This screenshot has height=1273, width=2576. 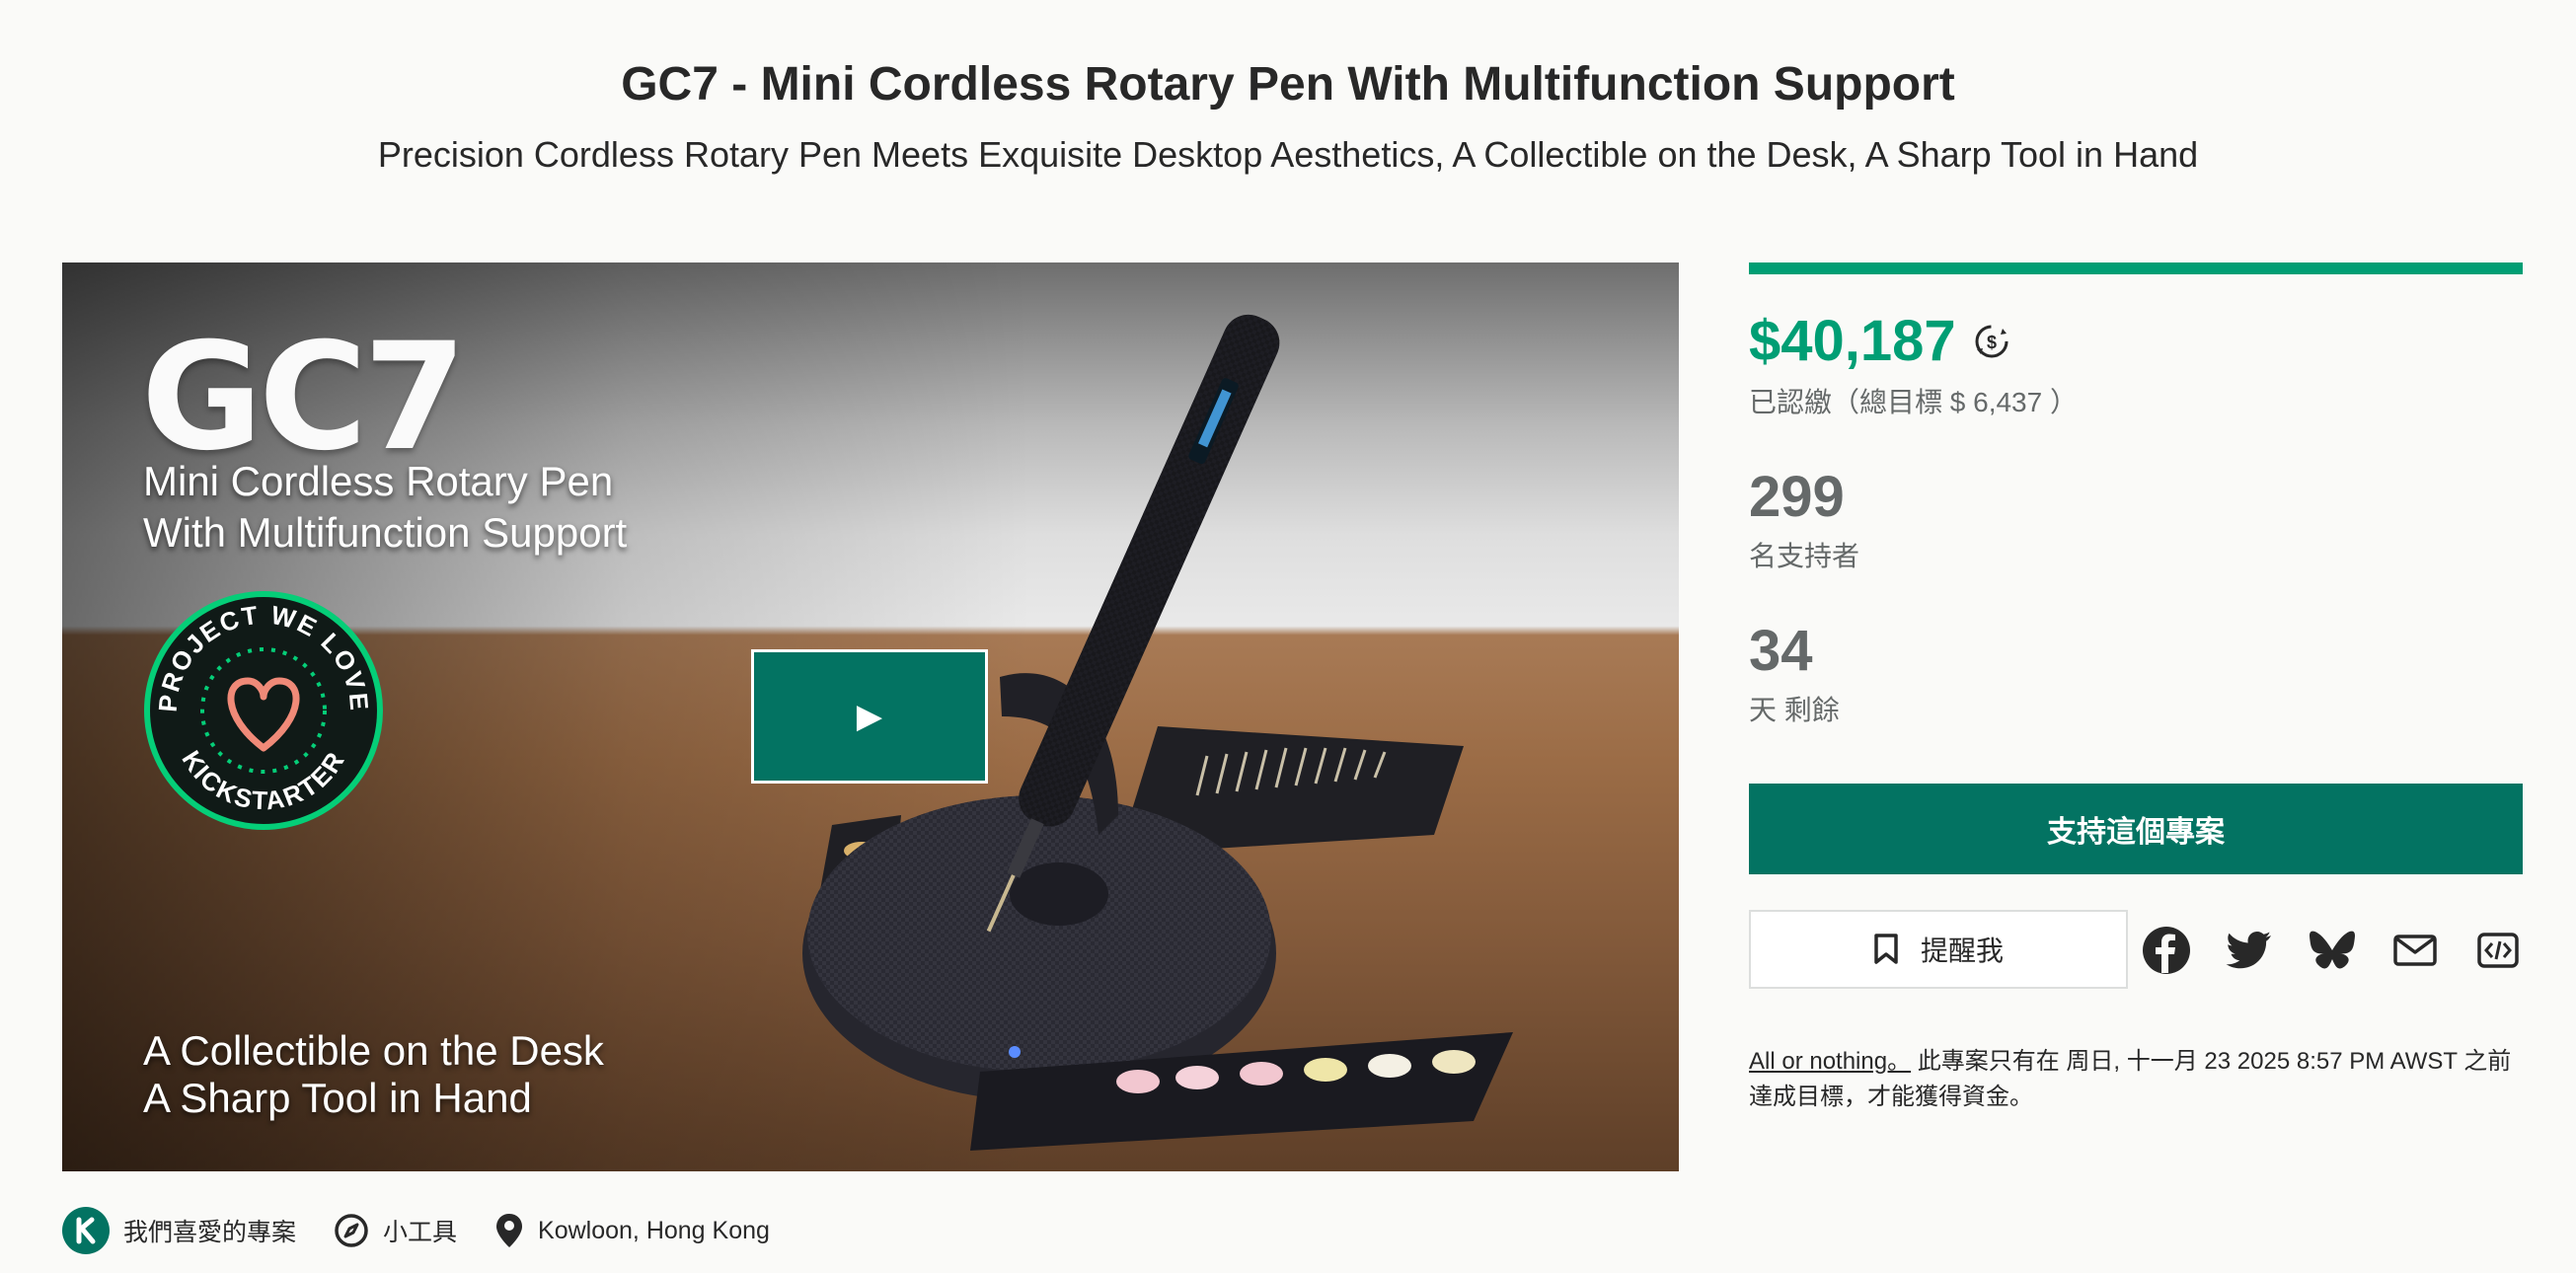 What do you see at coordinates (1913, 402) in the screenshot?
I see `goal-text: 已認繳（總目標 $ 6,437 ）` at bounding box center [1913, 402].